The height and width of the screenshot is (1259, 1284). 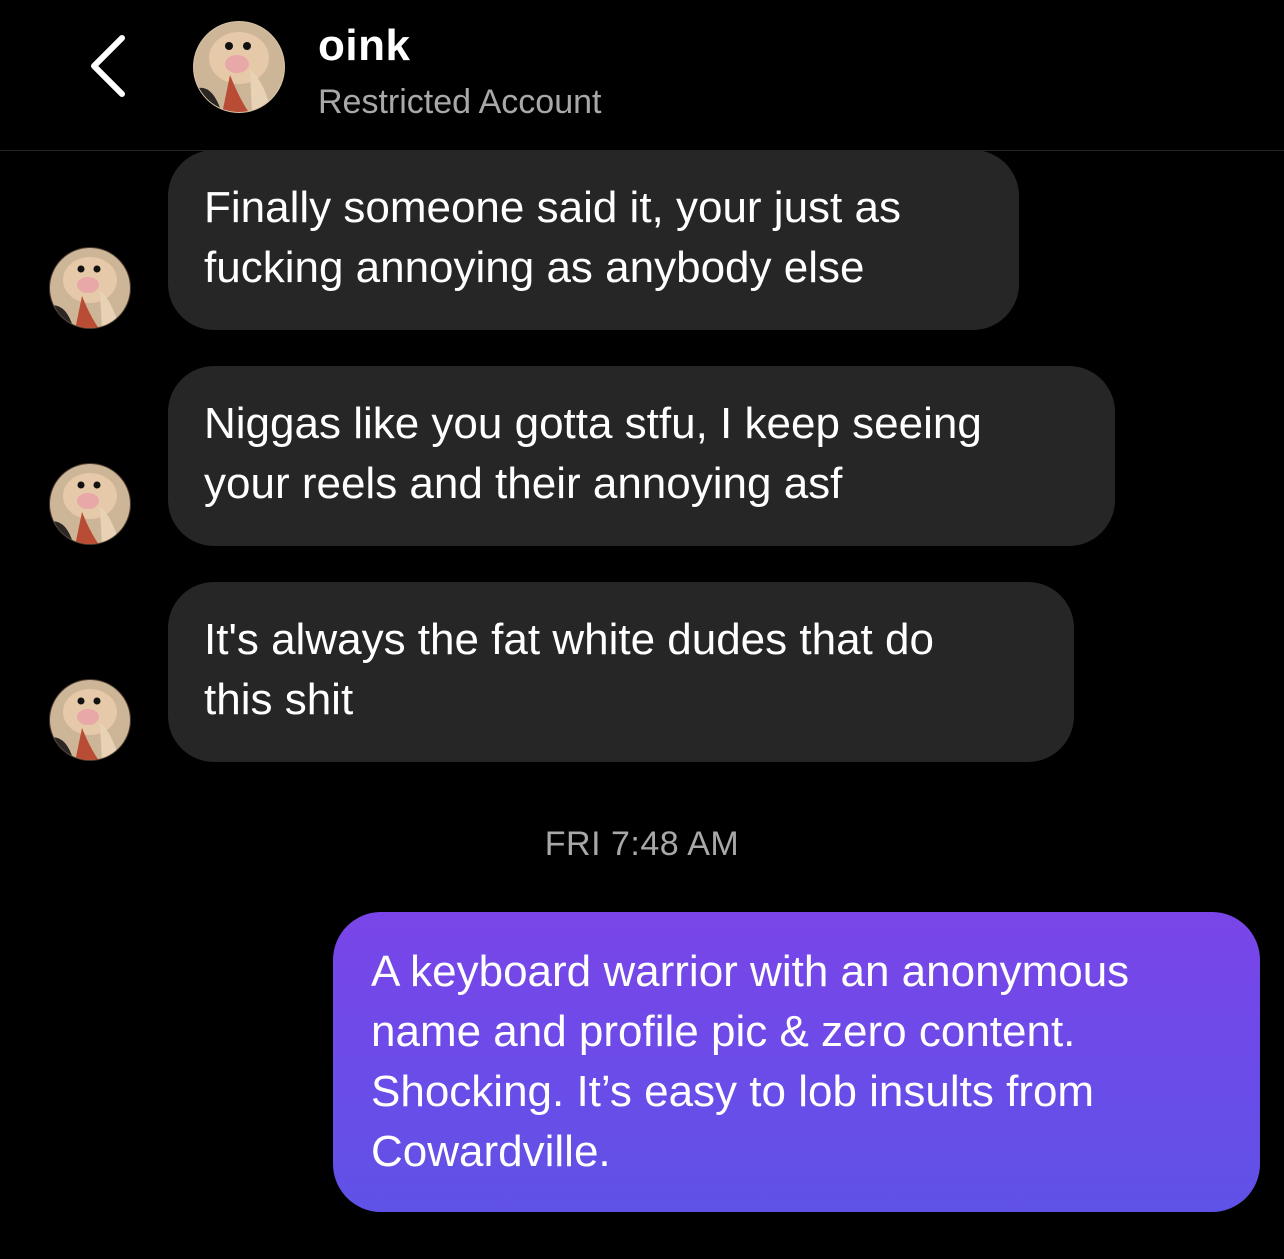 I want to click on message-line: your reels and their annoying asf, so click(x=523, y=483).